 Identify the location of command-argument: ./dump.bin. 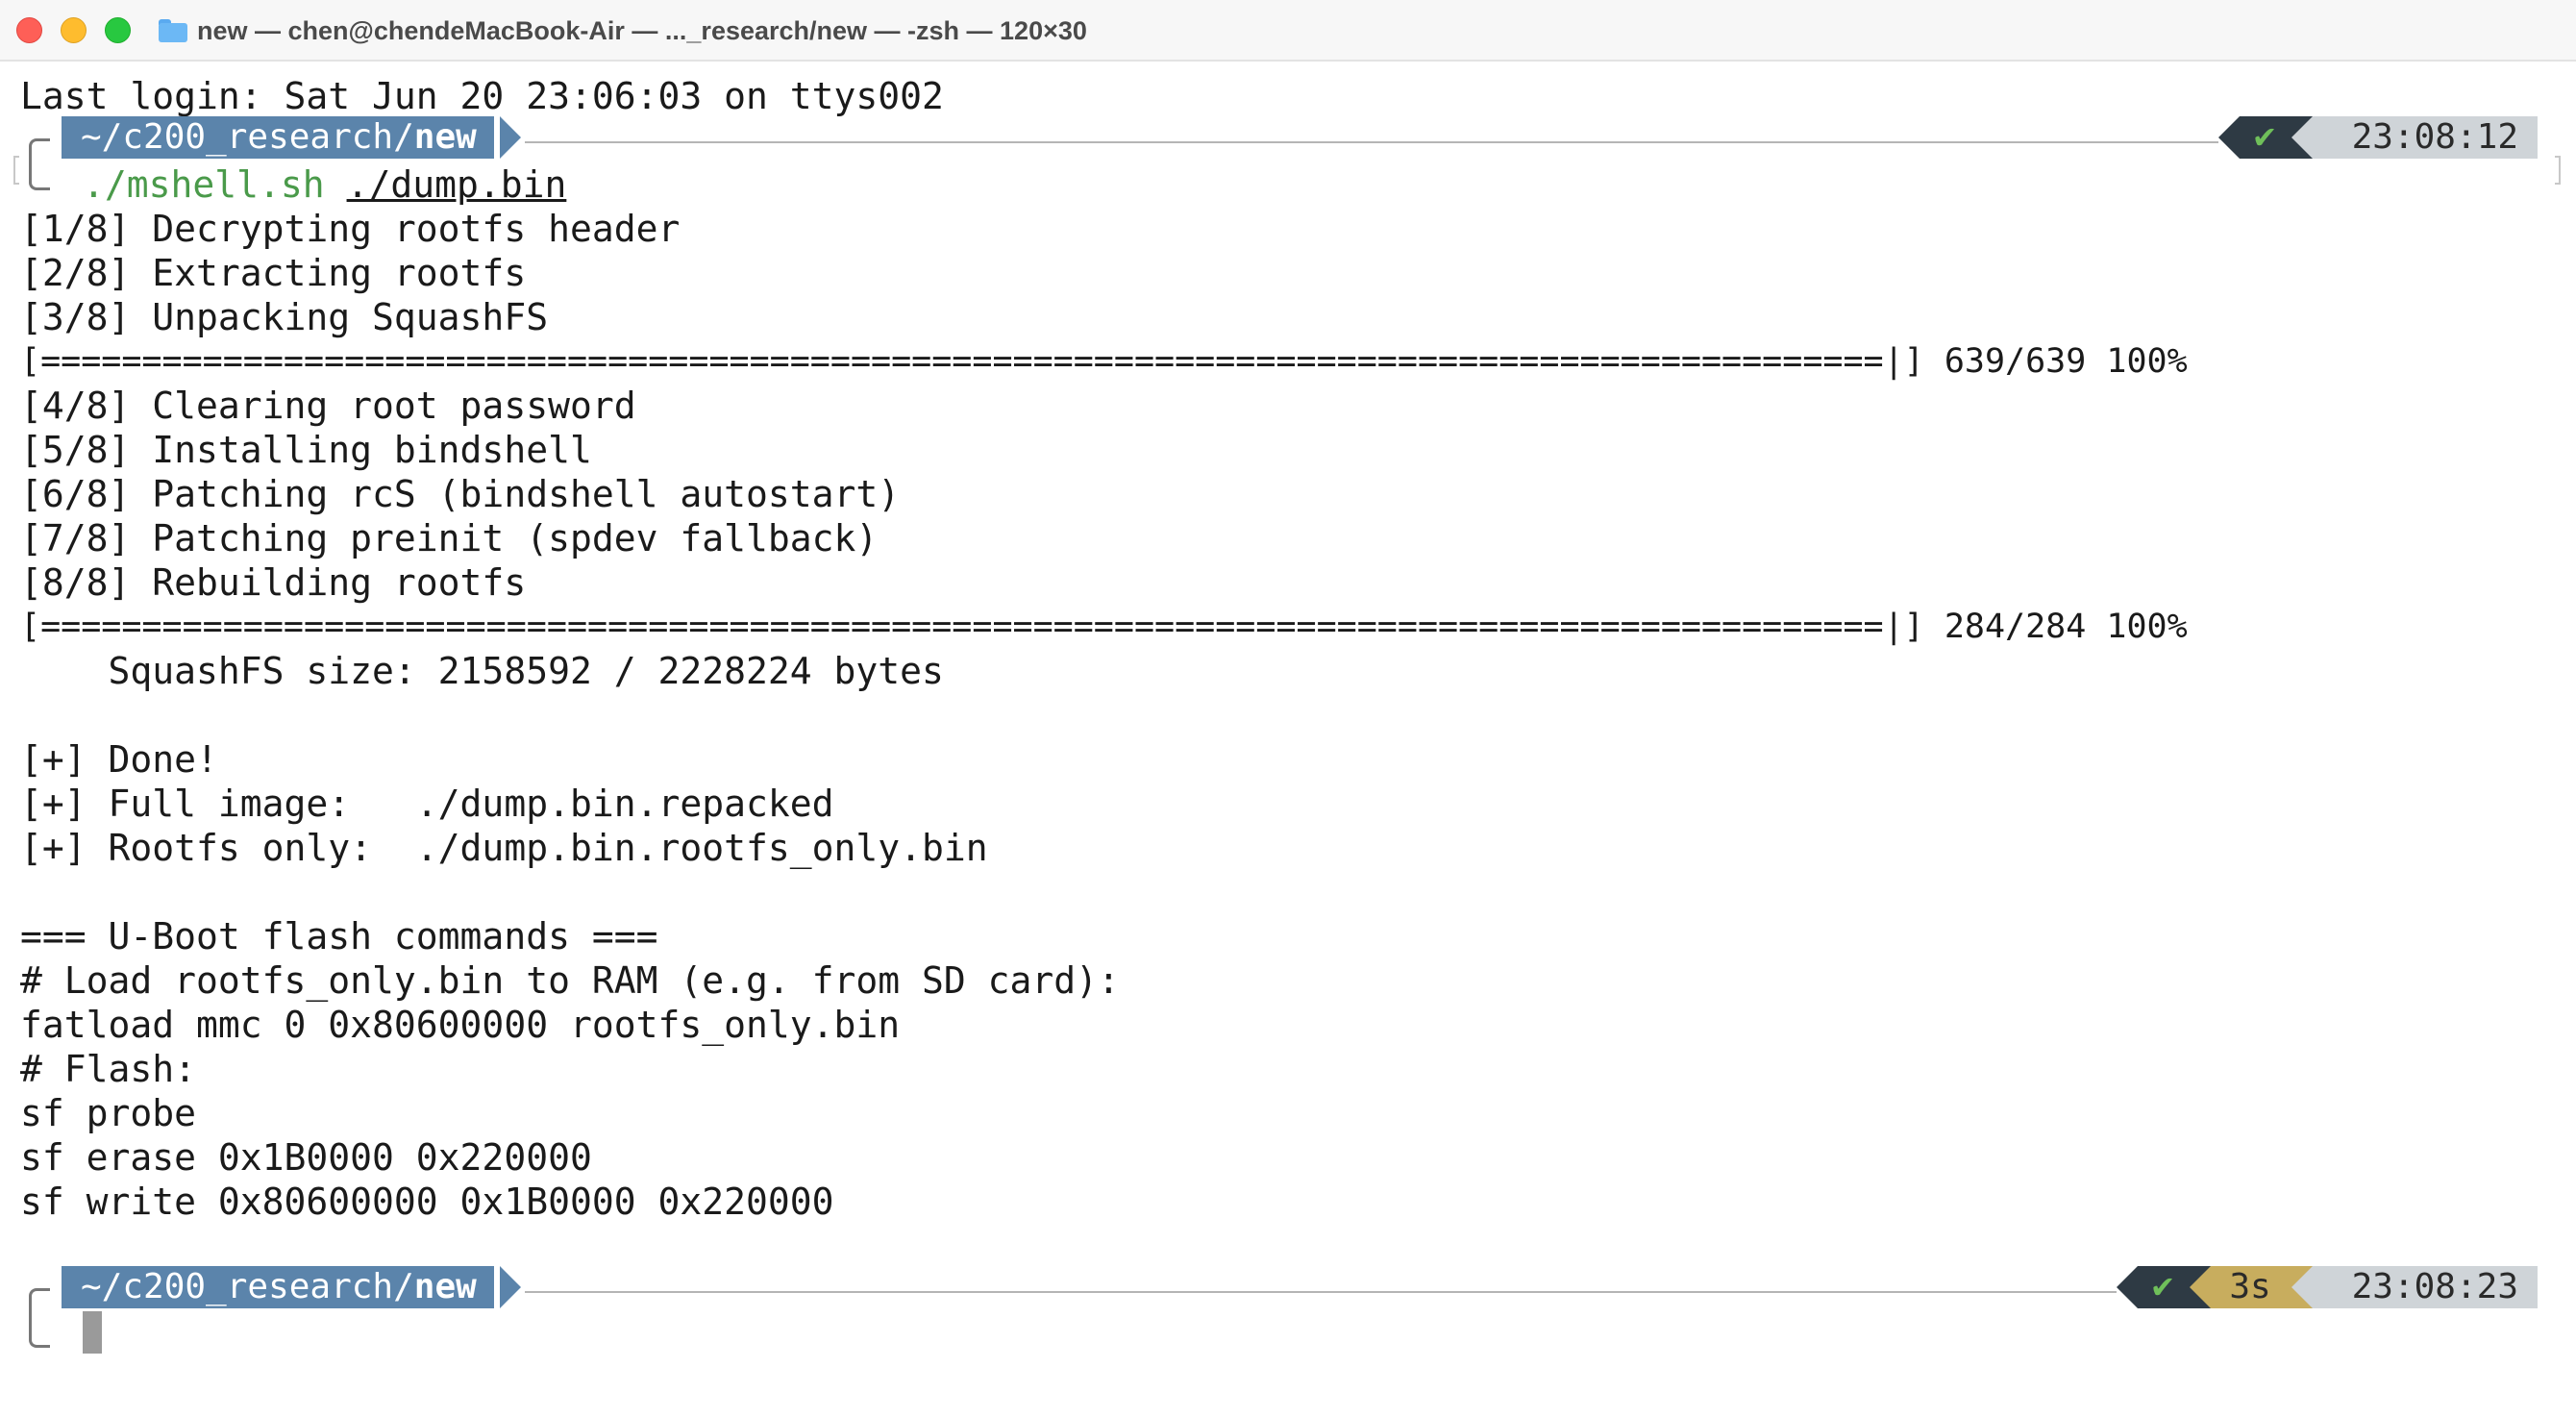
(456, 184).